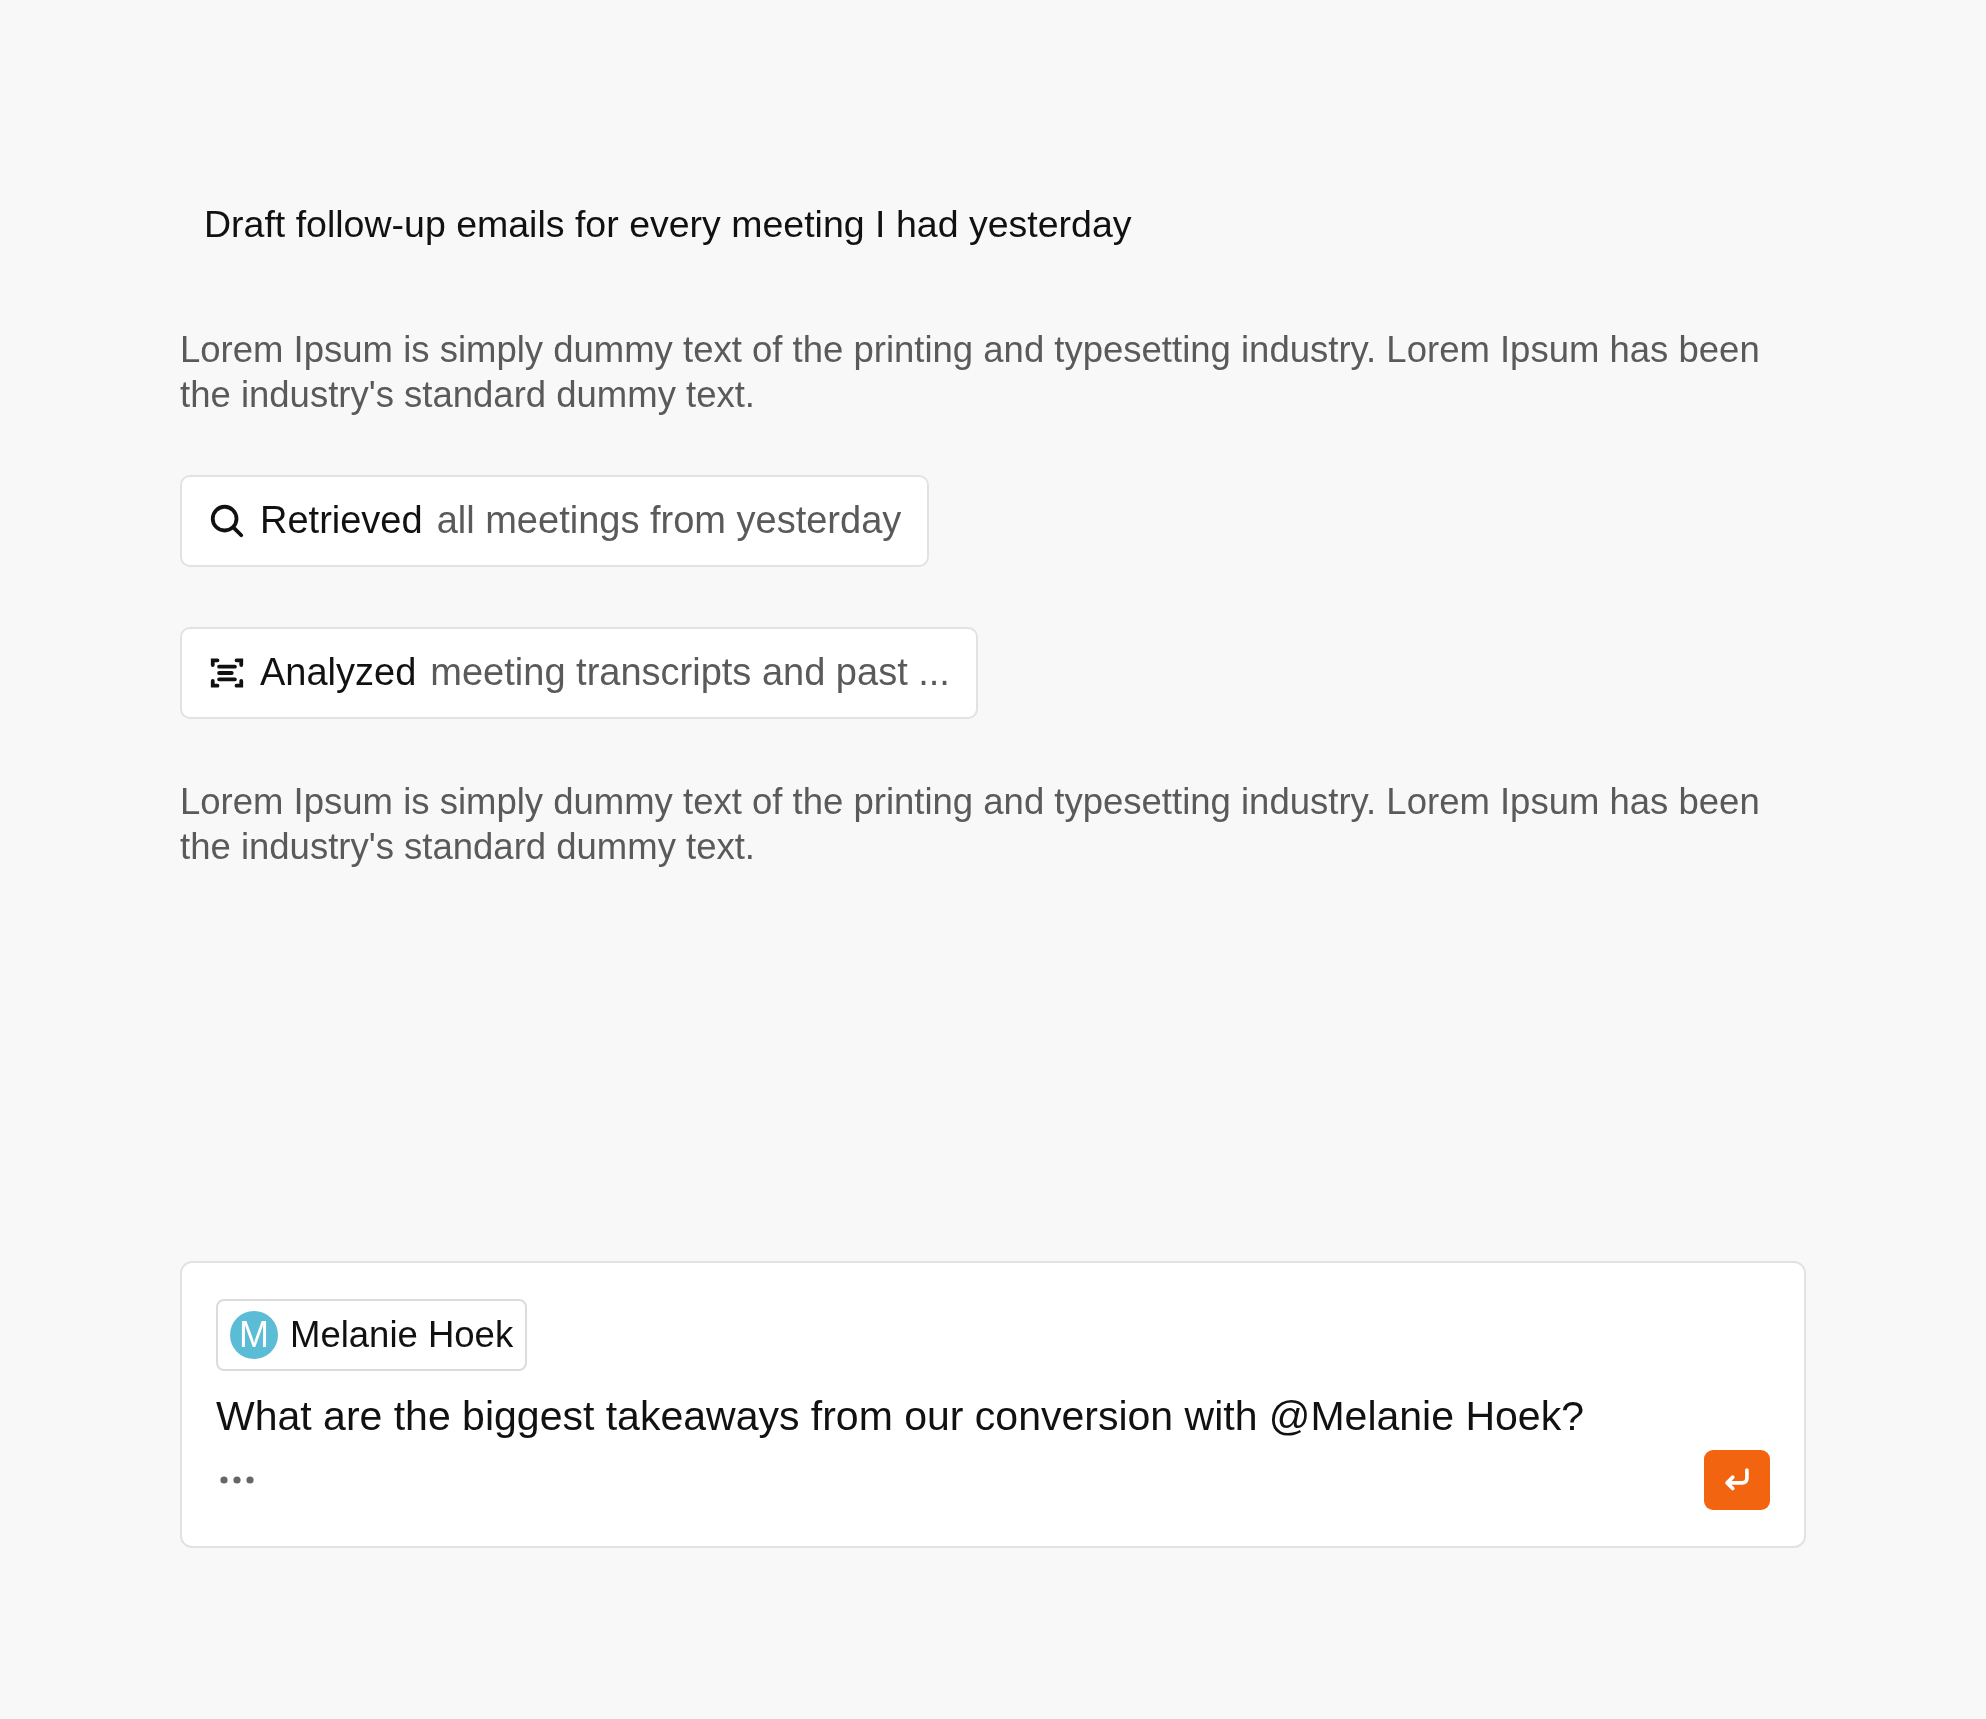 This screenshot has width=1986, height=1719. What do you see at coordinates (254, 1334) in the screenshot?
I see `avatar: M` at bounding box center [254, 1334].